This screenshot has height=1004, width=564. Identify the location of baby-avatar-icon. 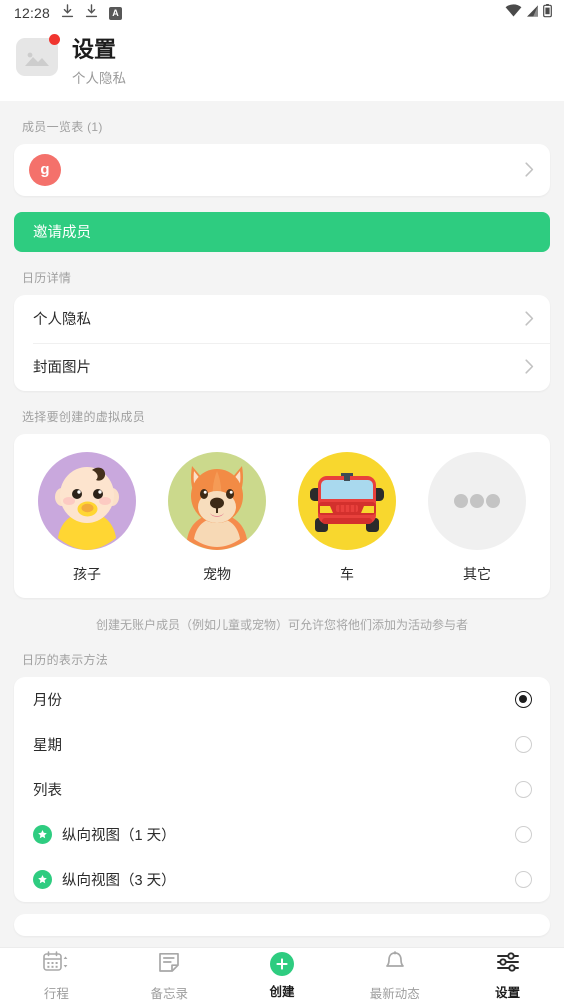
(87, 500).